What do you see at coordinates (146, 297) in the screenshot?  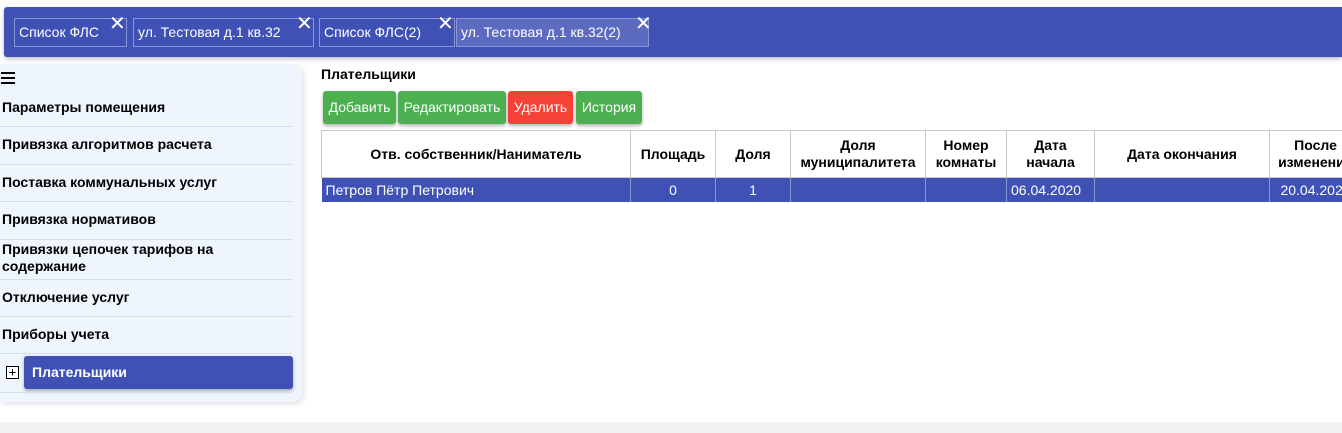 I see `sidebar-item-service-disconnect: Отключение услуг` at bounding box center [146, 297].